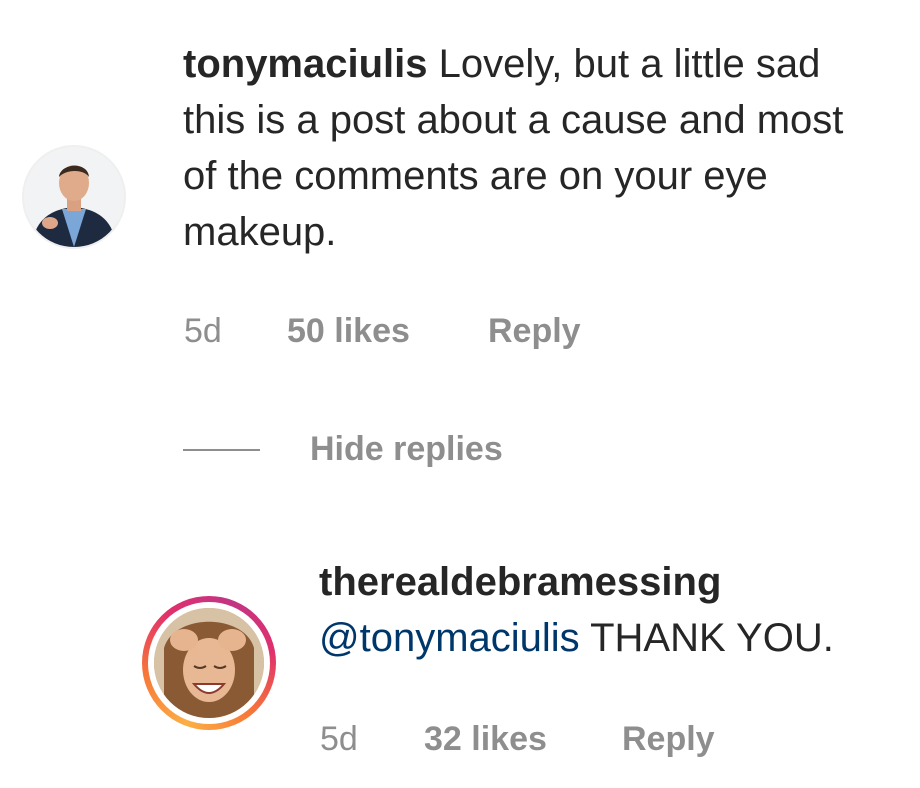  I want to click on story-ring-gap, so click(209, 663).